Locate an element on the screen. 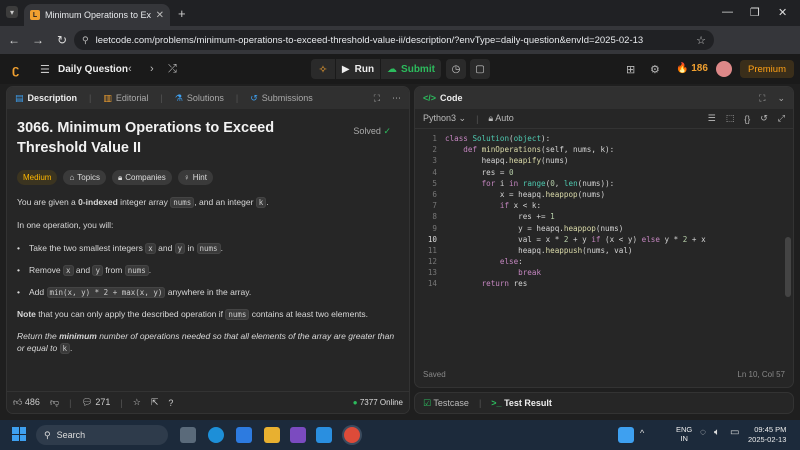  favorite-star-icon: ☆ is located at coordinates (137, 402).